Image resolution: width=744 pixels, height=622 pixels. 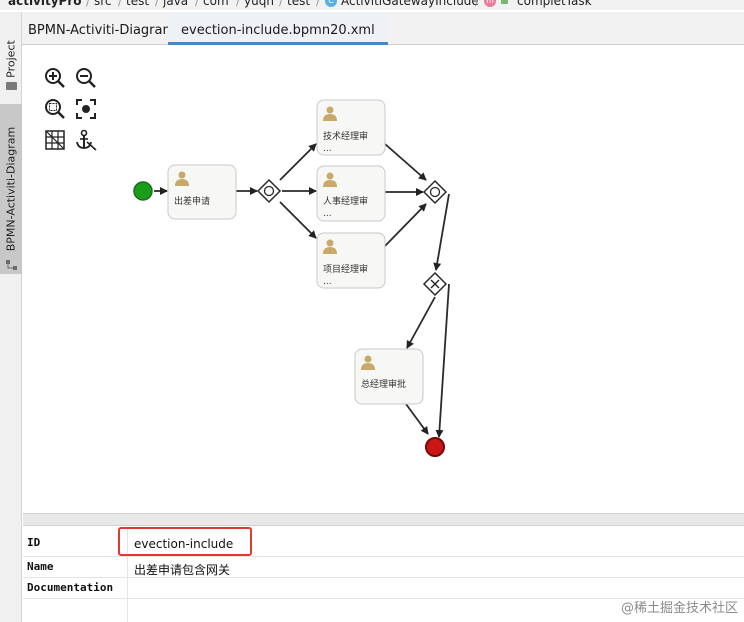 What do you see at coordinates (137, 5) in the screenshot?
I see `breadcrumb-item-test: test` at bounding box center [137, 5].